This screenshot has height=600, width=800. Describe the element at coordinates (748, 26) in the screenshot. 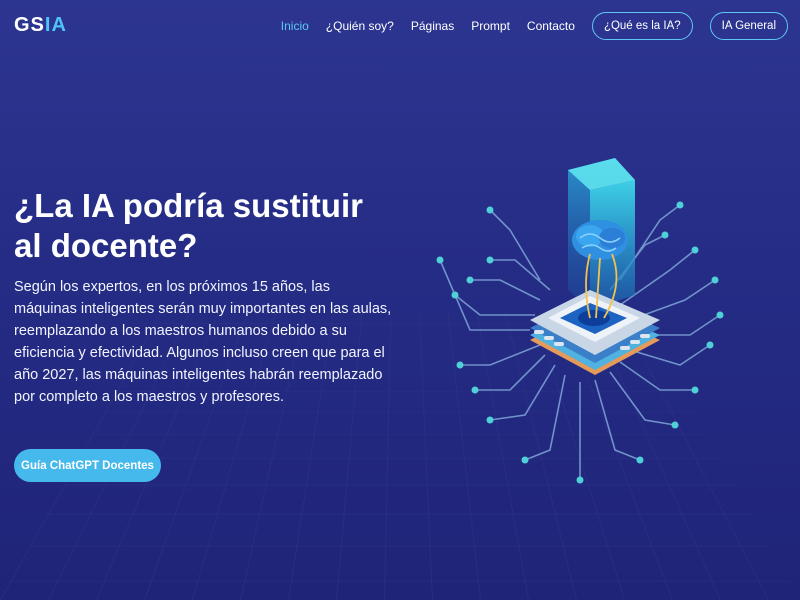

I see `ia-general-button: IA General` at that location.